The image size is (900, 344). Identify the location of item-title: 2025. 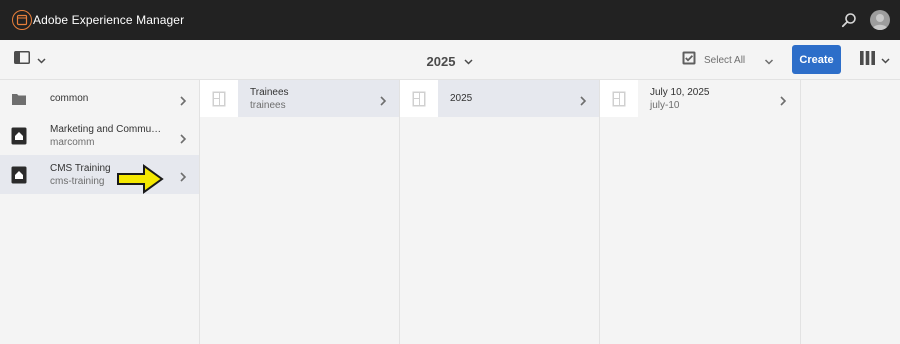
(461, 98).